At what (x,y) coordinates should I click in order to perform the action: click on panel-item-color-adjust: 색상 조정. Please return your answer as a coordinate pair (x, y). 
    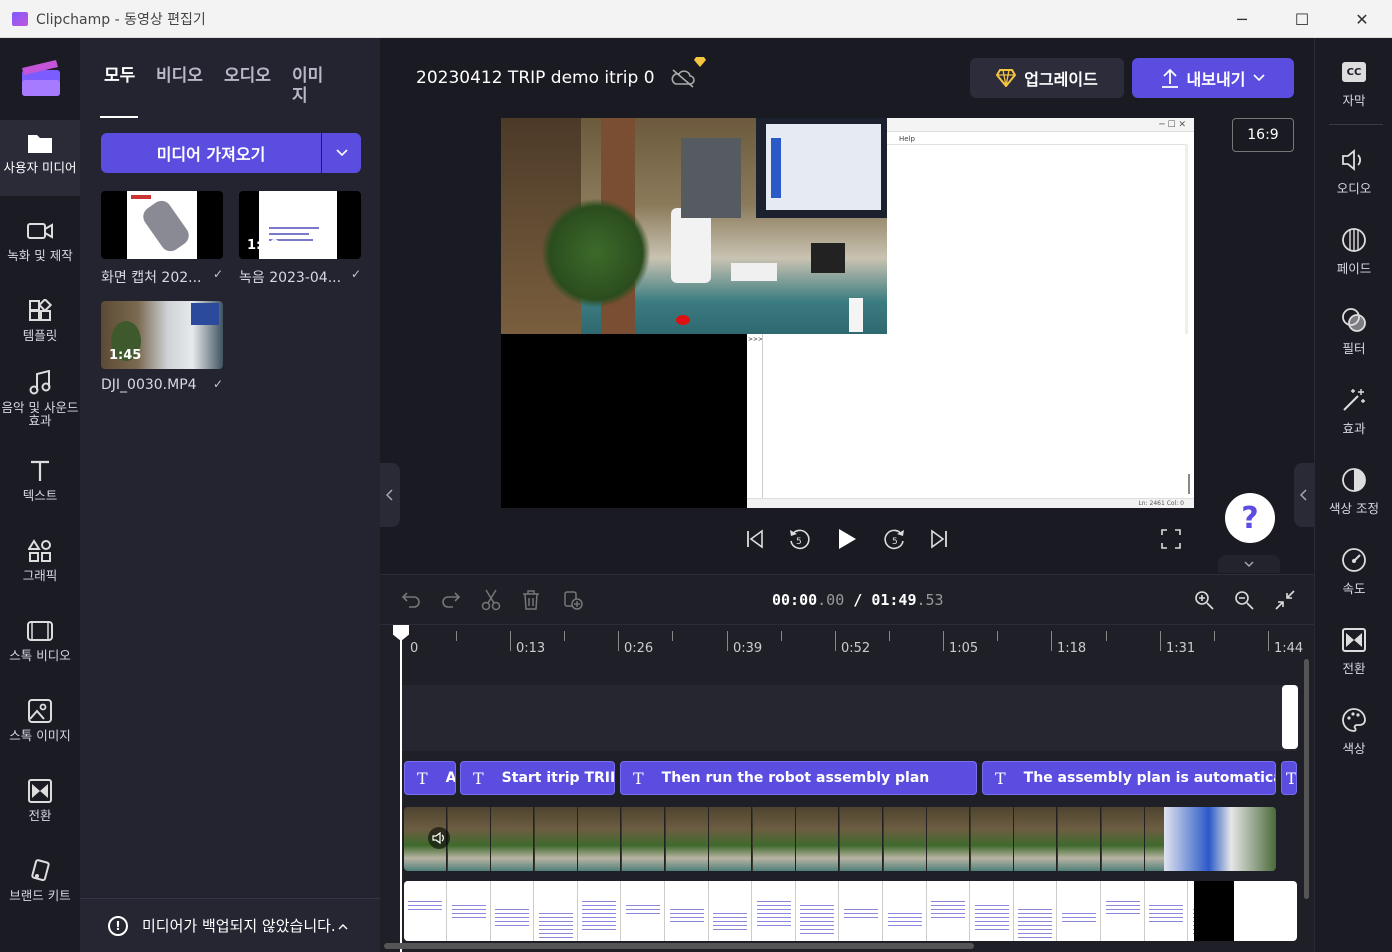
    Looking at the image, I should click on (1353, 501).